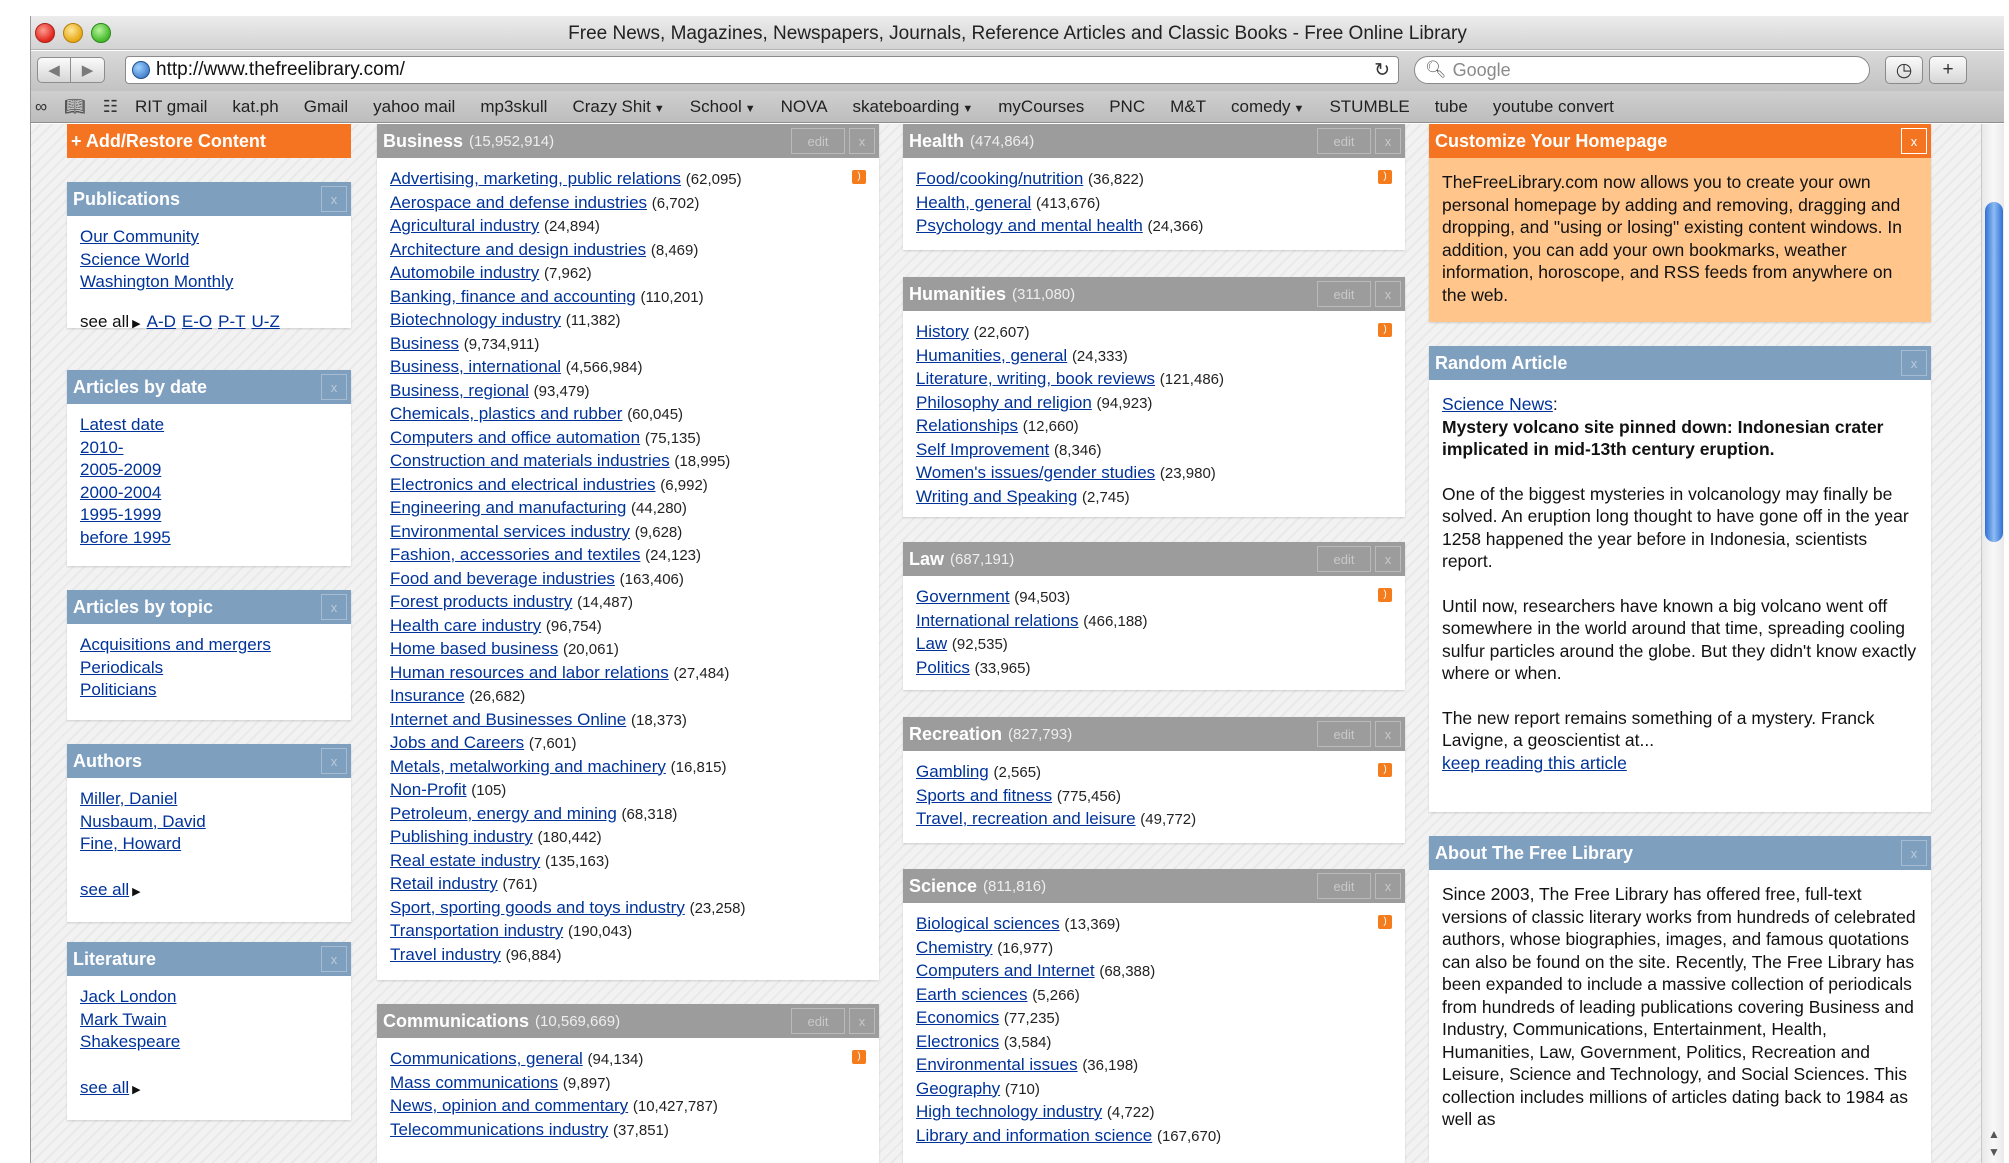 This screenshot has height=1163, width=2009. Describe the element at coordinates (1041, 107) in the screenshot. I see `bookmark-item: myCourses` at that location.